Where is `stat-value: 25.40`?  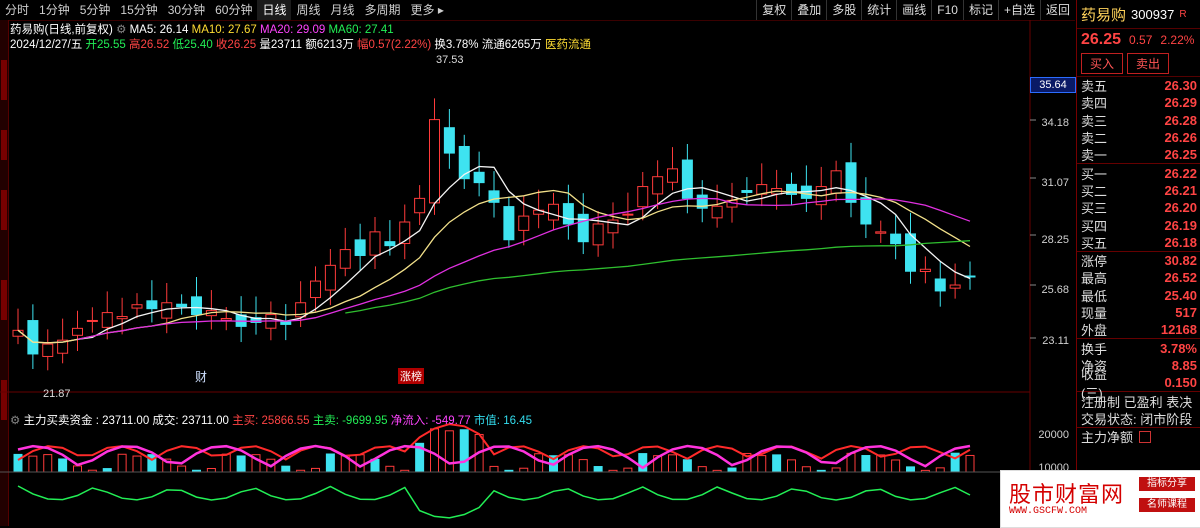
stat-value: 25.40 is located at coordinates (1180, 295).